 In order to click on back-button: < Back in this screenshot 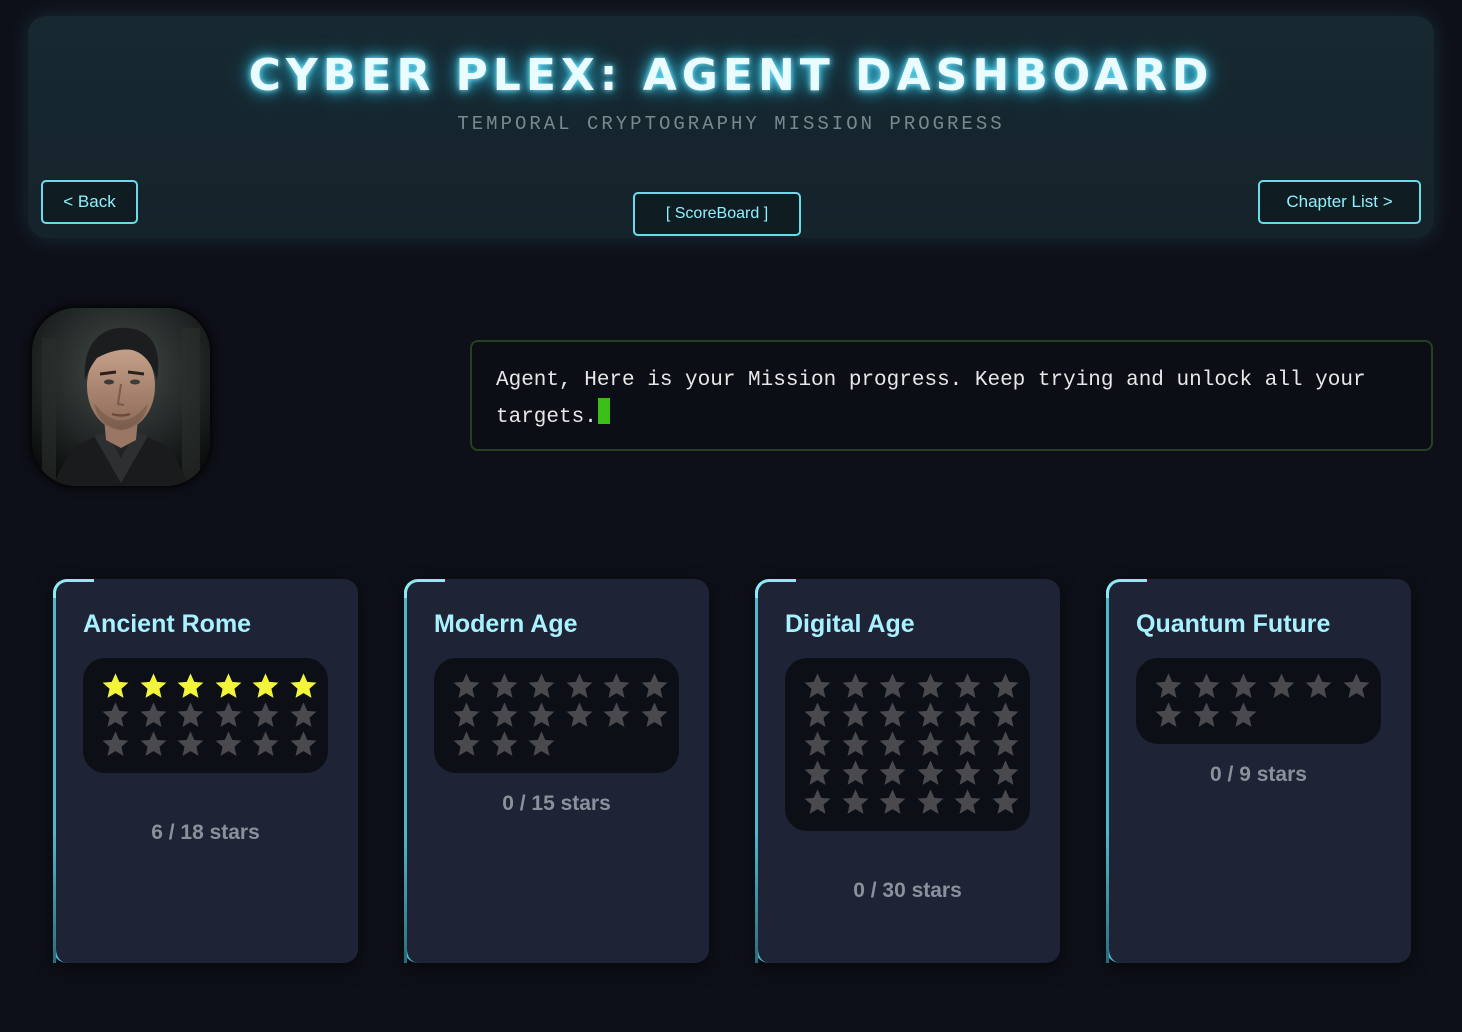, I will do `click(89, 202)`.